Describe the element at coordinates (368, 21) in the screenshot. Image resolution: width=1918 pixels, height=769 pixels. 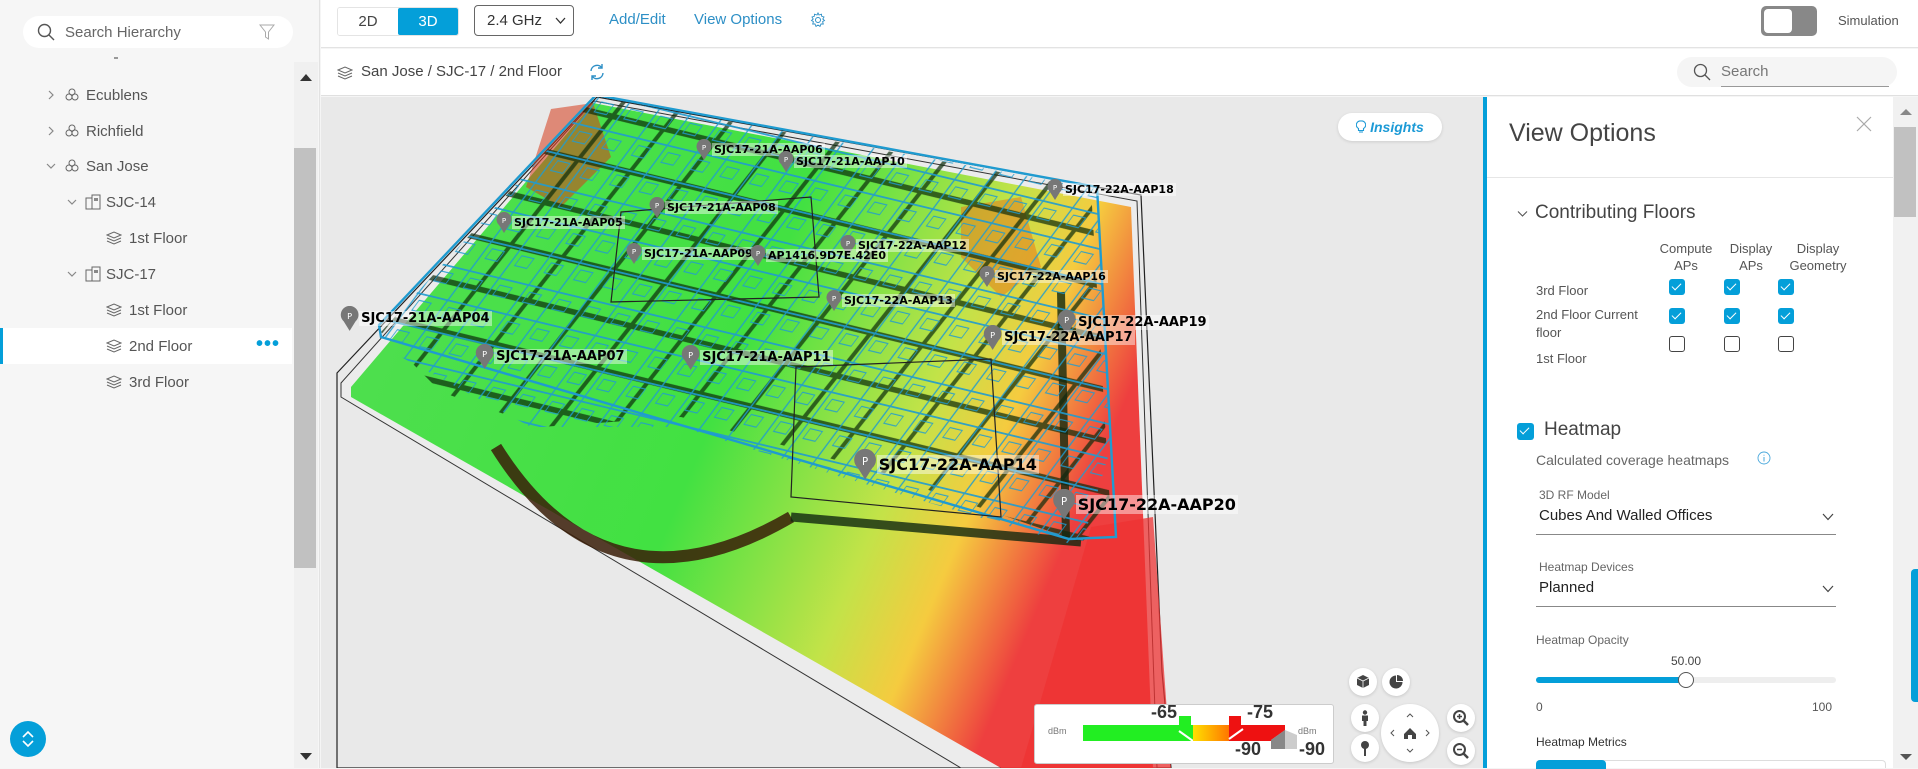
I see `view-2d-button: 2D` at that location.